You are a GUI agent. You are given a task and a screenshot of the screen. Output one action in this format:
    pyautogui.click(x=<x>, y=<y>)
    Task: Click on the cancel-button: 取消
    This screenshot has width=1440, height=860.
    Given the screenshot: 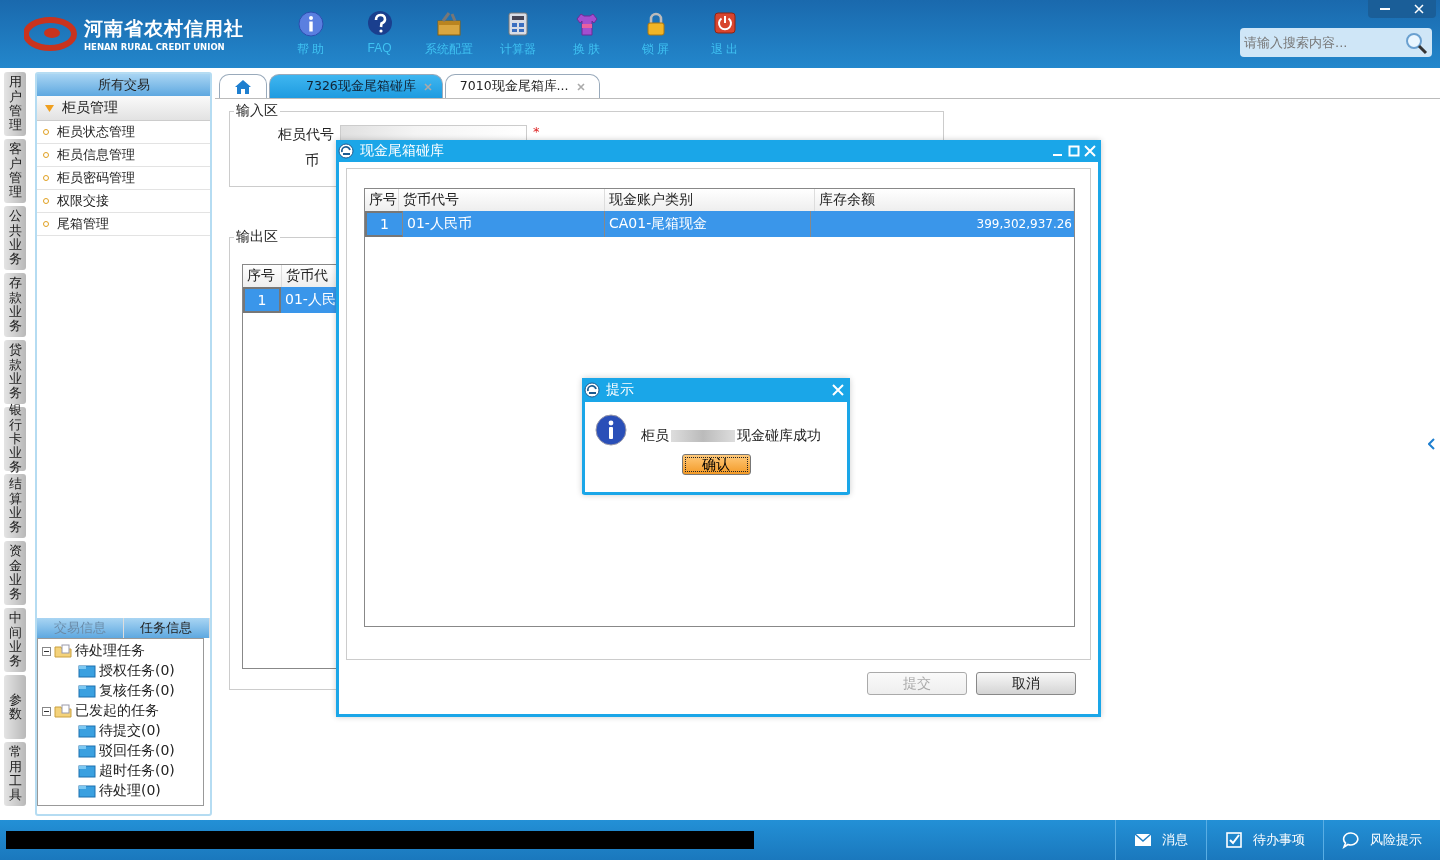 What is the action you would take?
    pyautogui.click(x=1026, y=683)
    